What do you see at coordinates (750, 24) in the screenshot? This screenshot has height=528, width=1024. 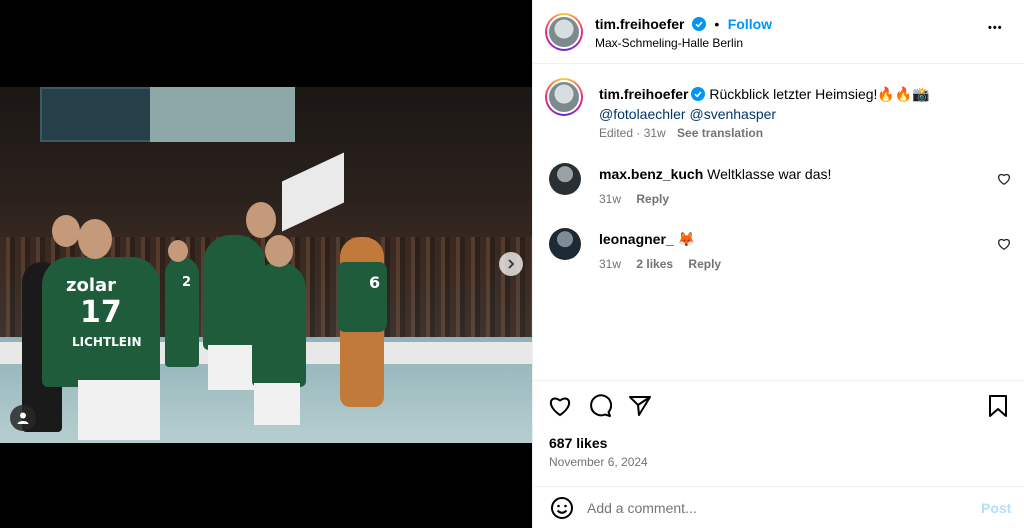 I see `follow-button: Follow` at bounding box center [750, 24].